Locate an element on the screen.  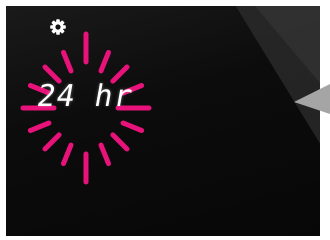
time-format-label: 24 hr is located at coordinates (84, 97).